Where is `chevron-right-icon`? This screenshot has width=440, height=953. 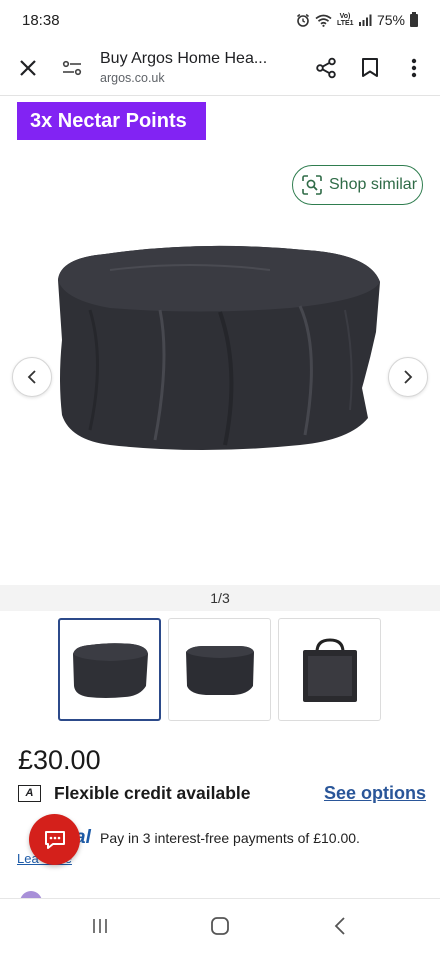
chevron-right-icon is located at coordinates (408, 377).